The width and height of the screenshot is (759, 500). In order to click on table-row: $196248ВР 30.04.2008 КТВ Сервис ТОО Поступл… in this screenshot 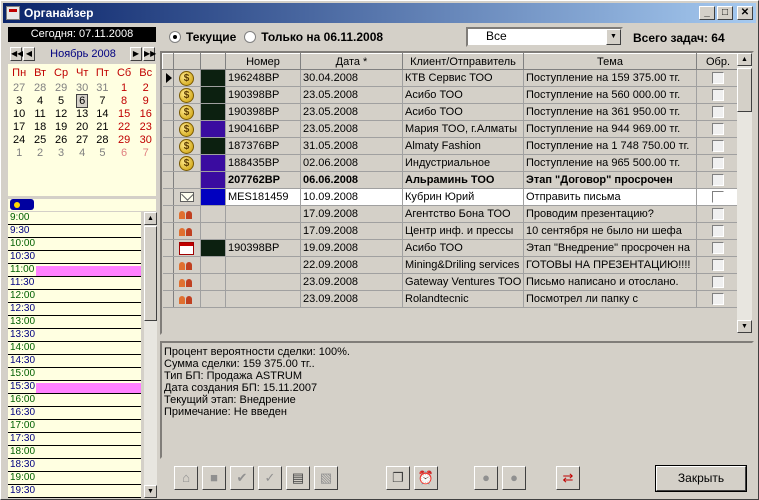, I will do `click(451, 78)`.